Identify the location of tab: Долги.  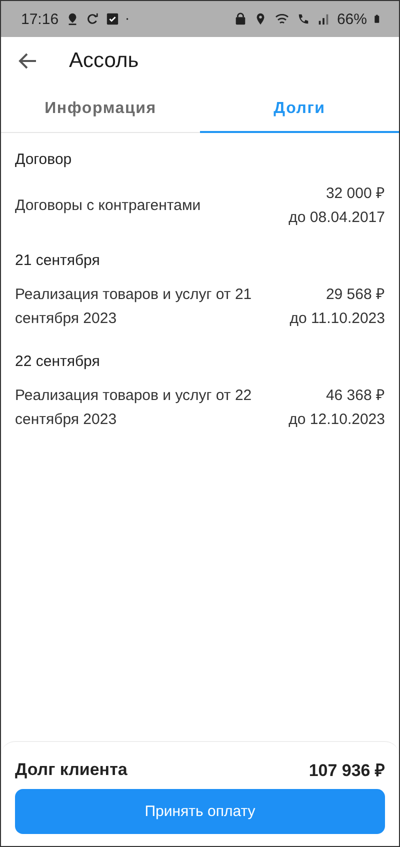
(299, 110).